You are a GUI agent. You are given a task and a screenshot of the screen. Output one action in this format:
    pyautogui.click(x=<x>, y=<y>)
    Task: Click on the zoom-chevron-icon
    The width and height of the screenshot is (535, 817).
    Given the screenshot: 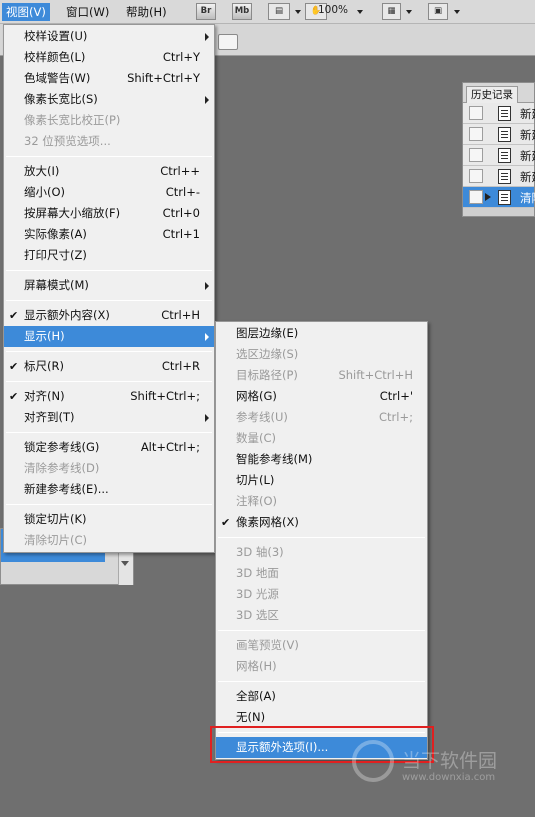 What is the action you would take?
    pyautogui.click(x=360, y=12)
    